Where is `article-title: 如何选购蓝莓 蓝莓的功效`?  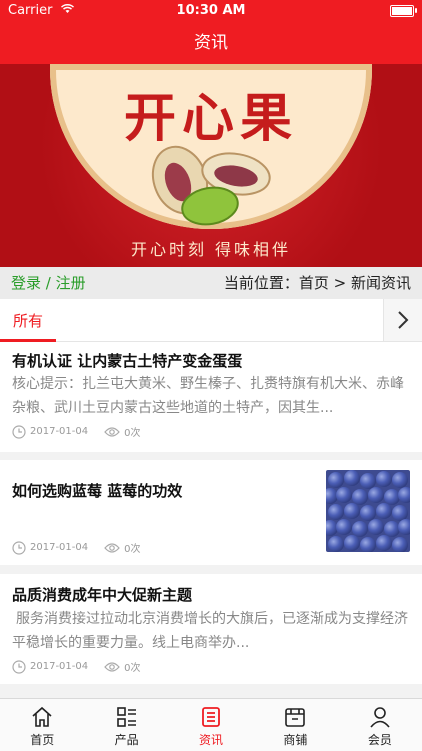 article-title: 如何选购蓝莓 蓝莓的功效 is located at coordinates (97, 491).